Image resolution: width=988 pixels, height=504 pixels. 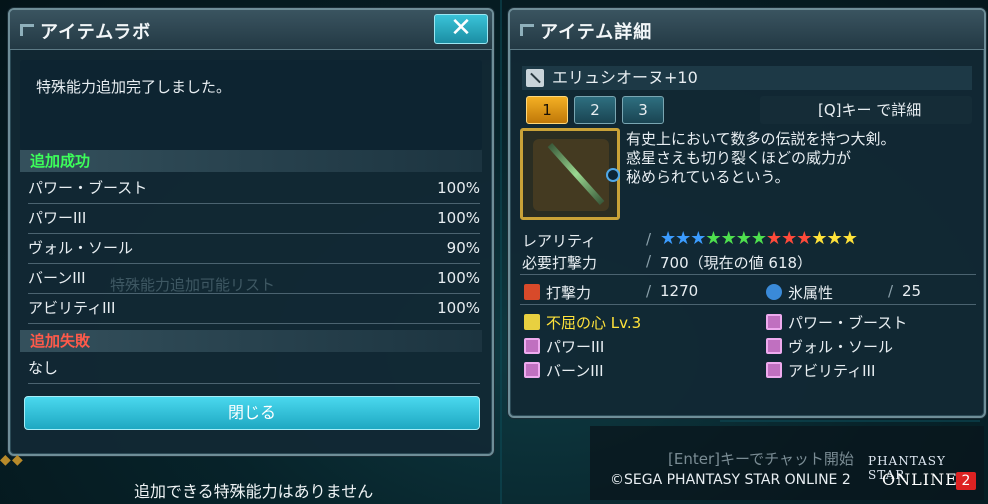 I want to click on chat-hint: [Enter]キーでチャット開始, so click(x=761, y=459).